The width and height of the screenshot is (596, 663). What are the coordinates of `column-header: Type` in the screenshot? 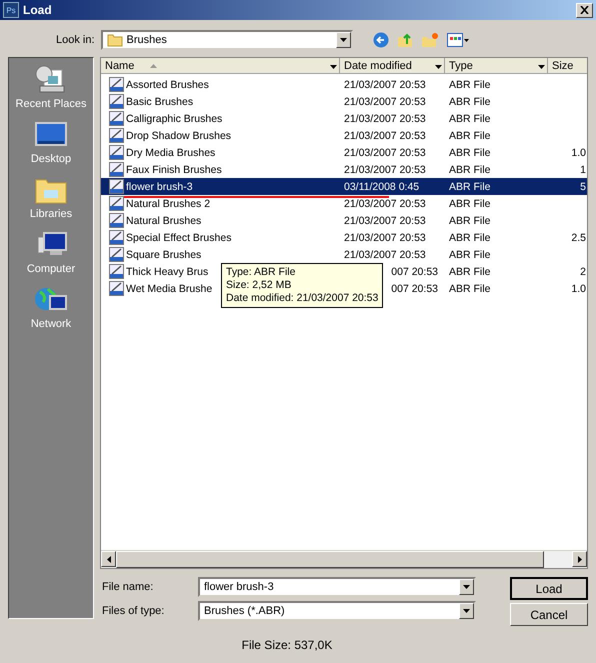 It's located at (496, 66).